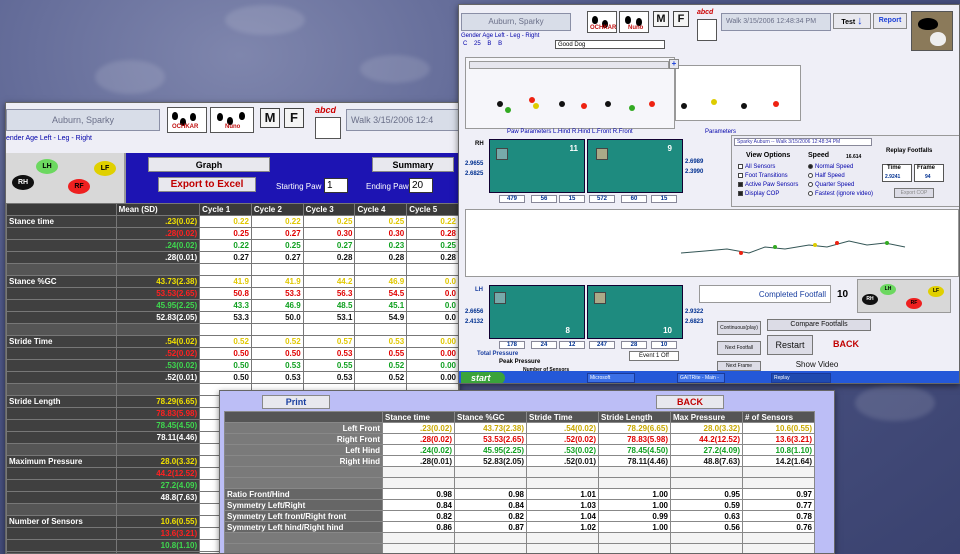 This screenshot has width=960, height=554. Describe the element at coordinates (329, 293) in the screenshot. I see `data-cell: 56.3` at that location.